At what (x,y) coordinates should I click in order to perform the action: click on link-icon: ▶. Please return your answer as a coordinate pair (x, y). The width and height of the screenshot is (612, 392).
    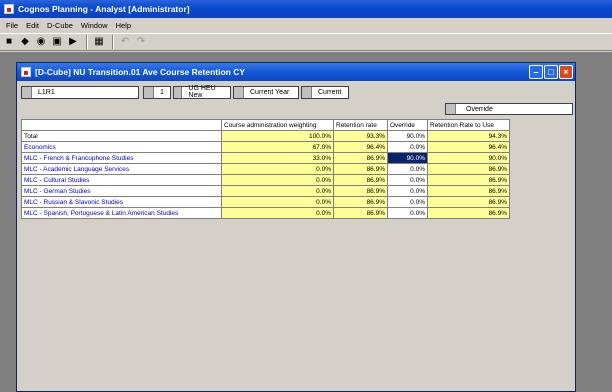
    Looking at the image, I should click on (73, 42).